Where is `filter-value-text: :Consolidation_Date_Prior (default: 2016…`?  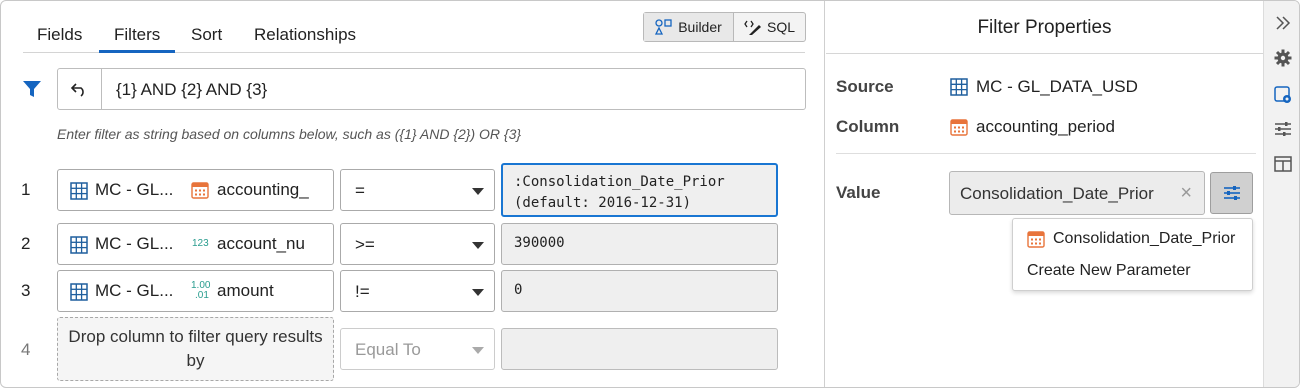
filter-value-text: :Consolidation_Date_Prior (default: 2016… is located at coordinates (619, 192).